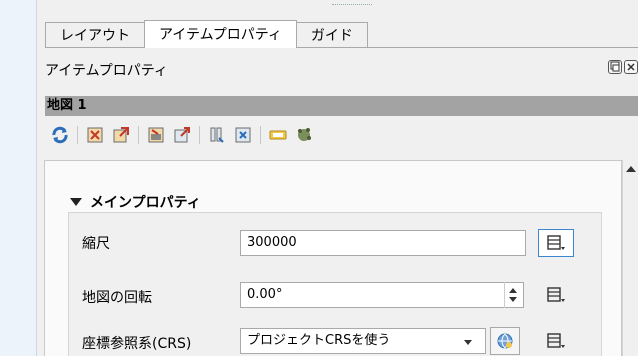 This screenshot has width=638, height=356. What do you see at coordinates (352, 5) in the screenshot?
I see `dock-grip` at bounding box center [352, 5].